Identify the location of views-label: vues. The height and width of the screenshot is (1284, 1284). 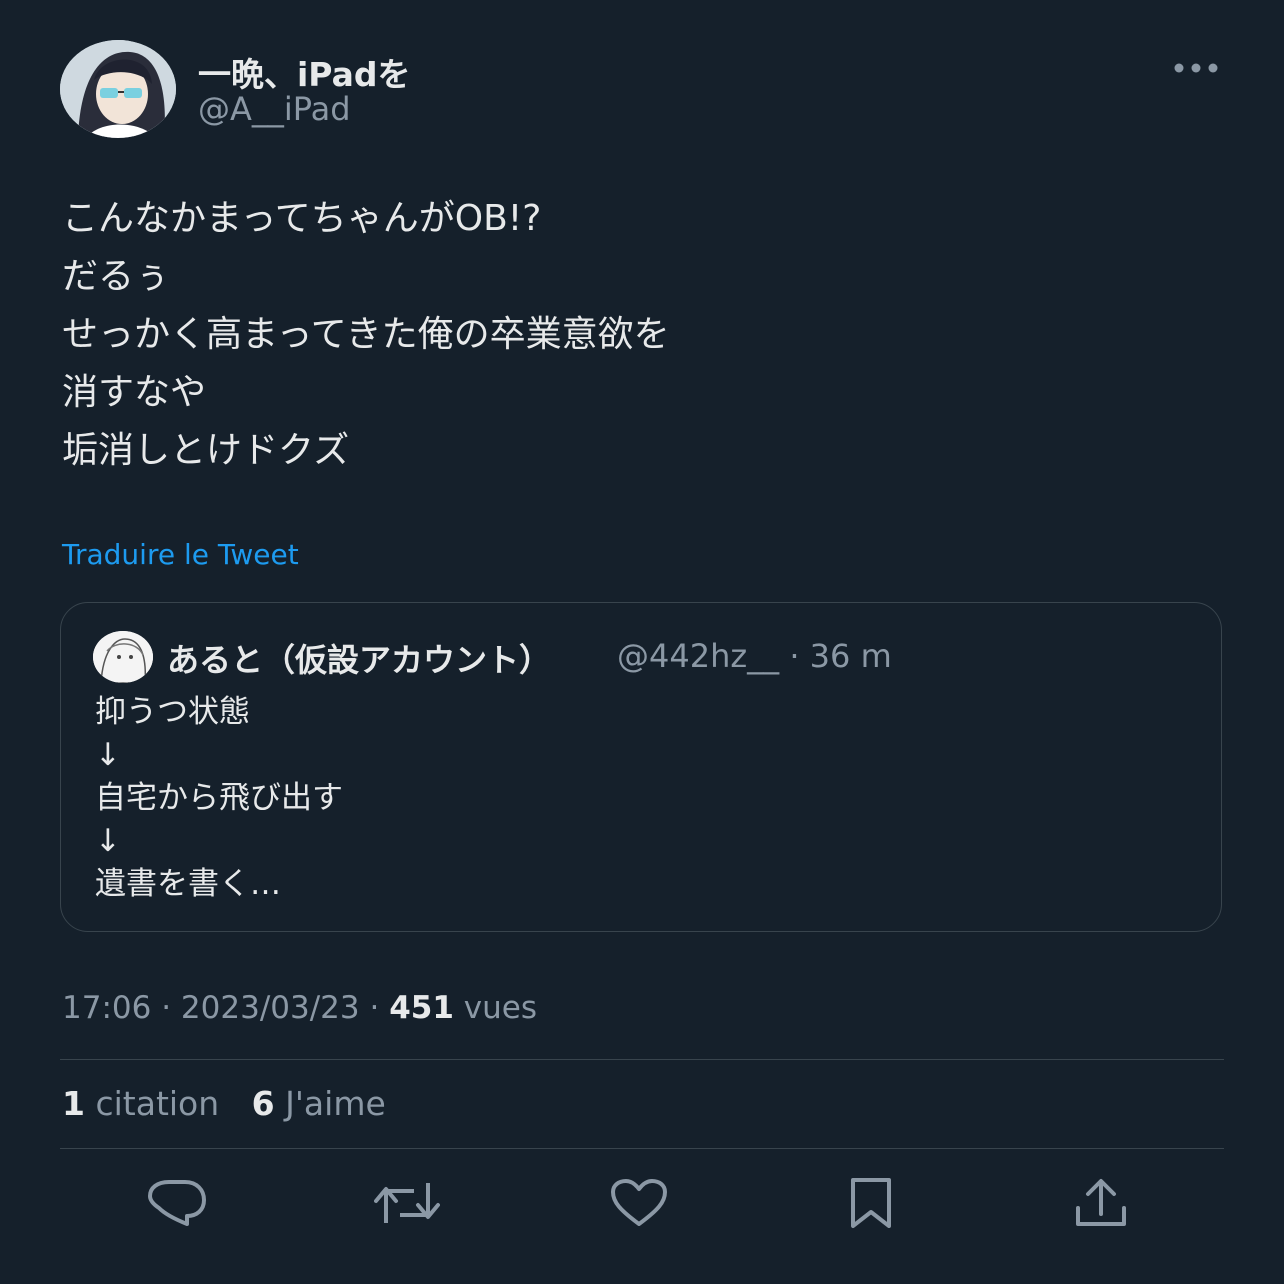
(500, 1008).